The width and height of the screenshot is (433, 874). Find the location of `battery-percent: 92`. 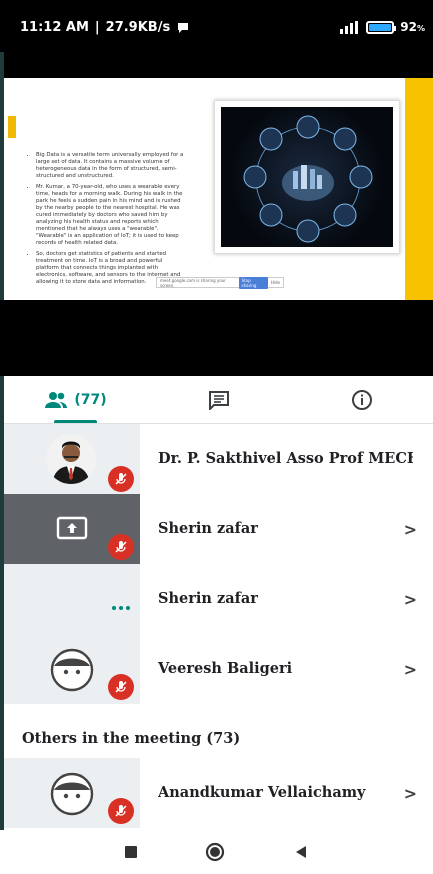

battery-percent: 92 is located at coordinates (408, 27).